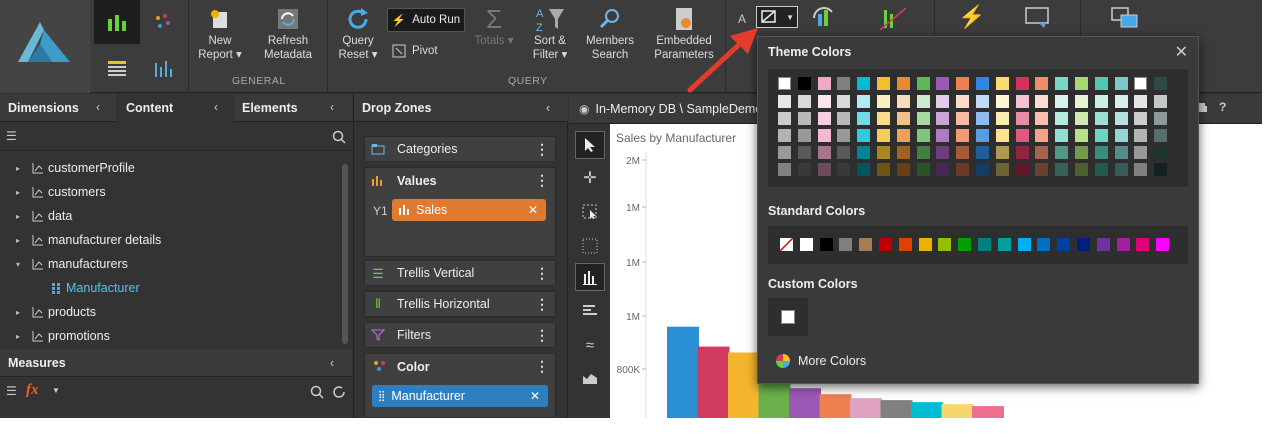  I want to click on caret-down-icon: ▾, so click(21, 264).